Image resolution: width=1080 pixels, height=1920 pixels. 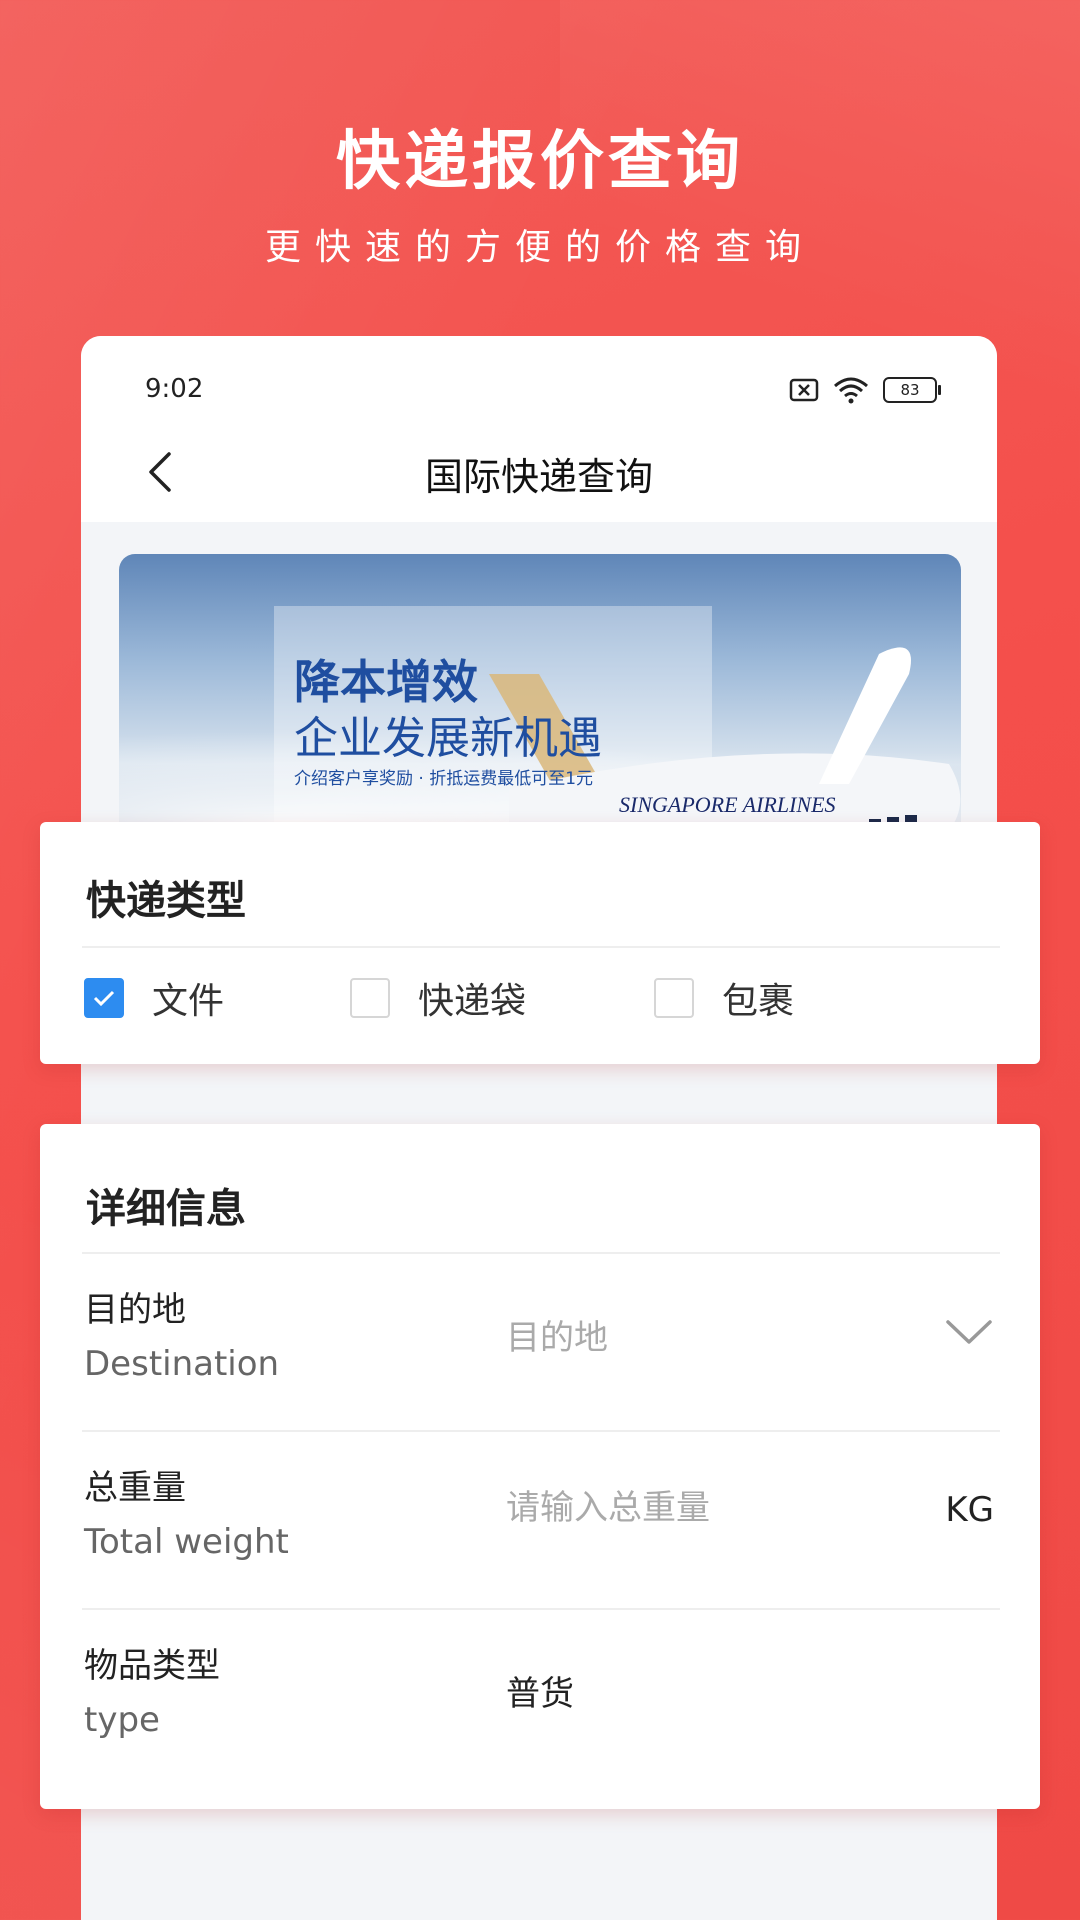 I want to click on destination-label-cn: 目的地, so click(x=135, y=1310).